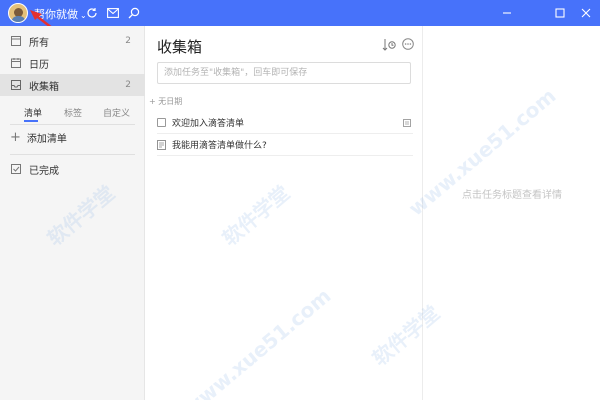 The width and height of the screenshot is (600, 400). I want to click on tab-lists: 清单, so click(33, 112).